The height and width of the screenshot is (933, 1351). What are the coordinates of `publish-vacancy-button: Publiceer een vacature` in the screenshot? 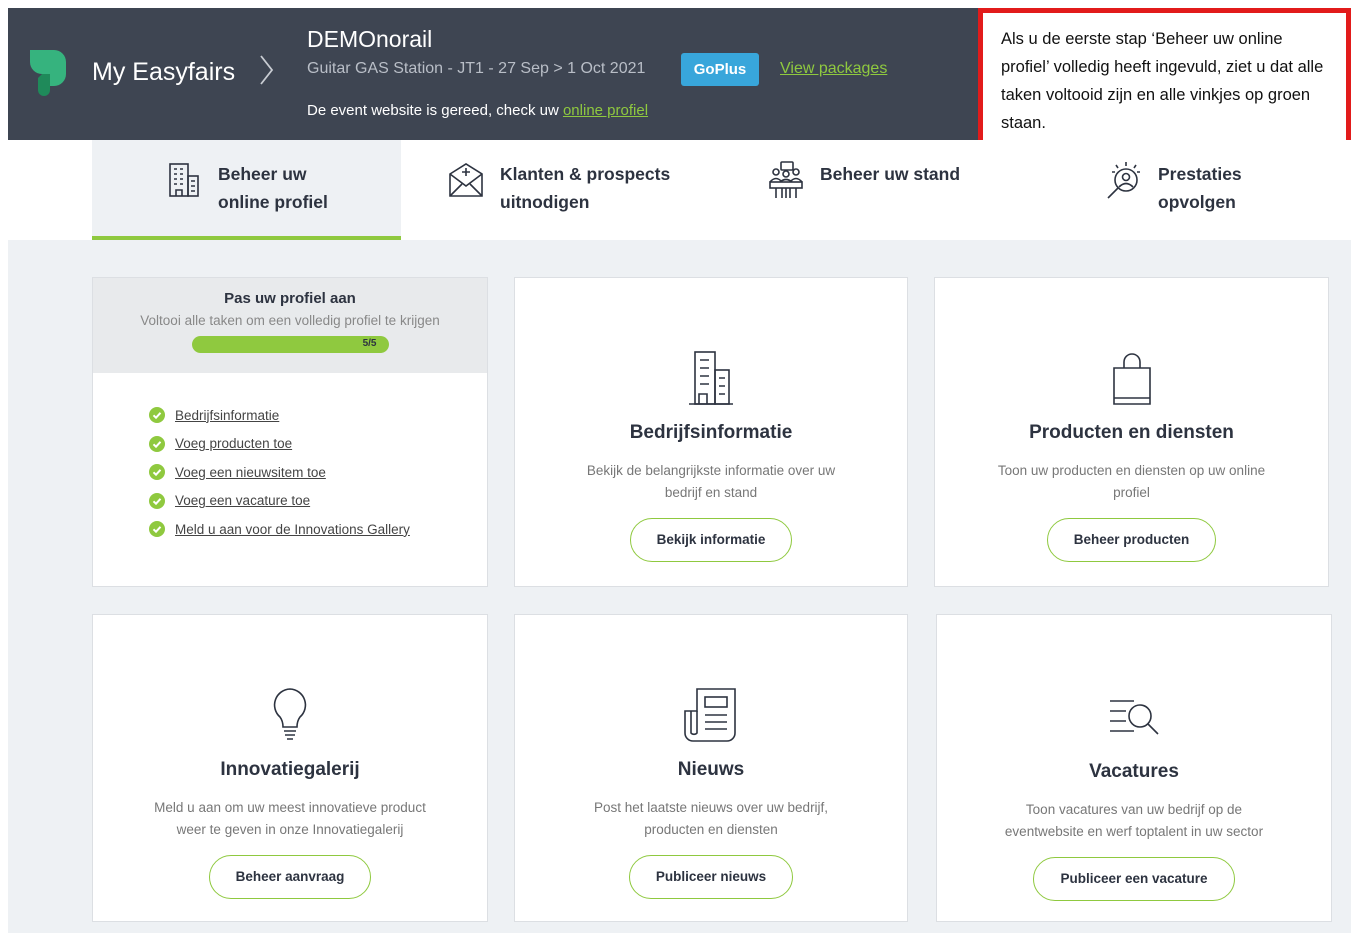 It's located at (1134, 879).